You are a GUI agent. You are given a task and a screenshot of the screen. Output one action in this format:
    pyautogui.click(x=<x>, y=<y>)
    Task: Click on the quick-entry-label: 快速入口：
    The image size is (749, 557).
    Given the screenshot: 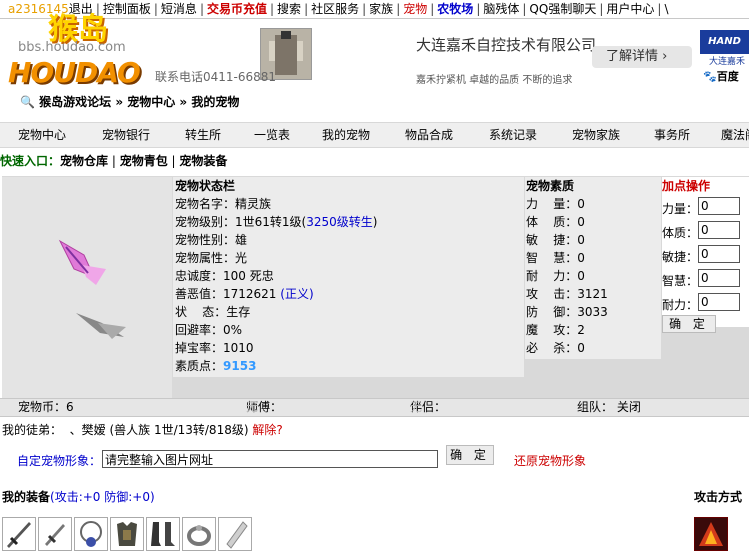 What is the action you would take?
    pyautogui.click(x=30, y=161)
    